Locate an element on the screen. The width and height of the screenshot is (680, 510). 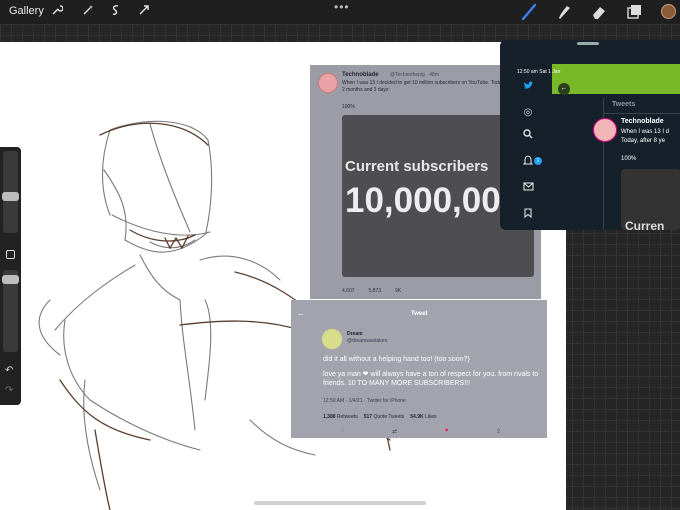
retweets-label: Retweets is located at coordinates (347, 417).